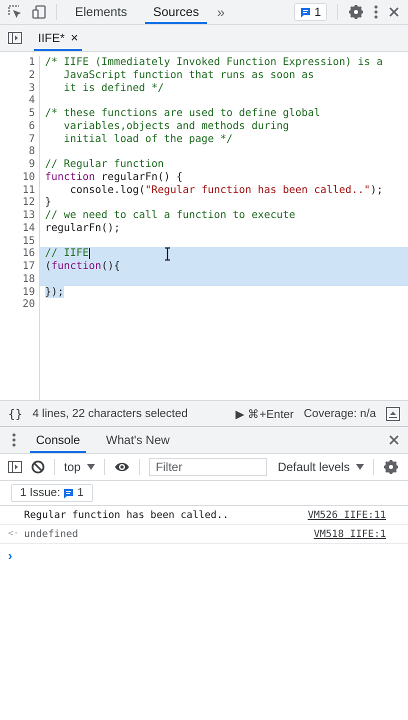 The width and height of the screenshot is (408, 720). Describe the element at coordinates (350, 534) in the screenshot. I see `source-link: VM518 IIFE:1` at that location.